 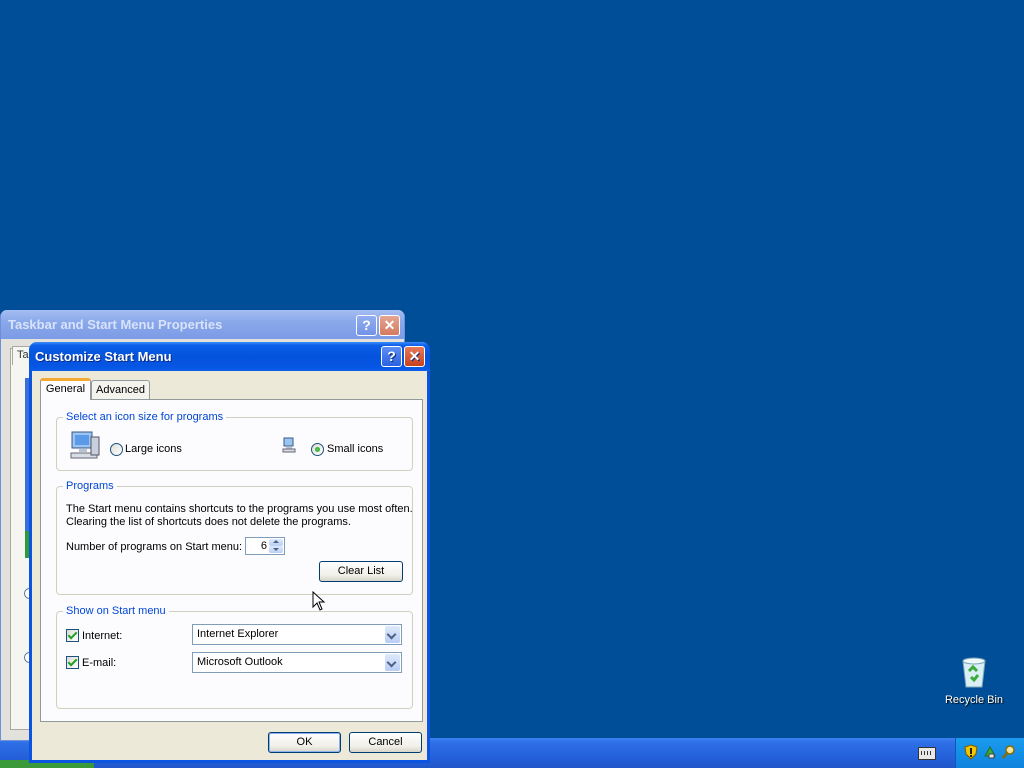 I want to click on clear-list-button: Clear List, so click(x=361, y=571).